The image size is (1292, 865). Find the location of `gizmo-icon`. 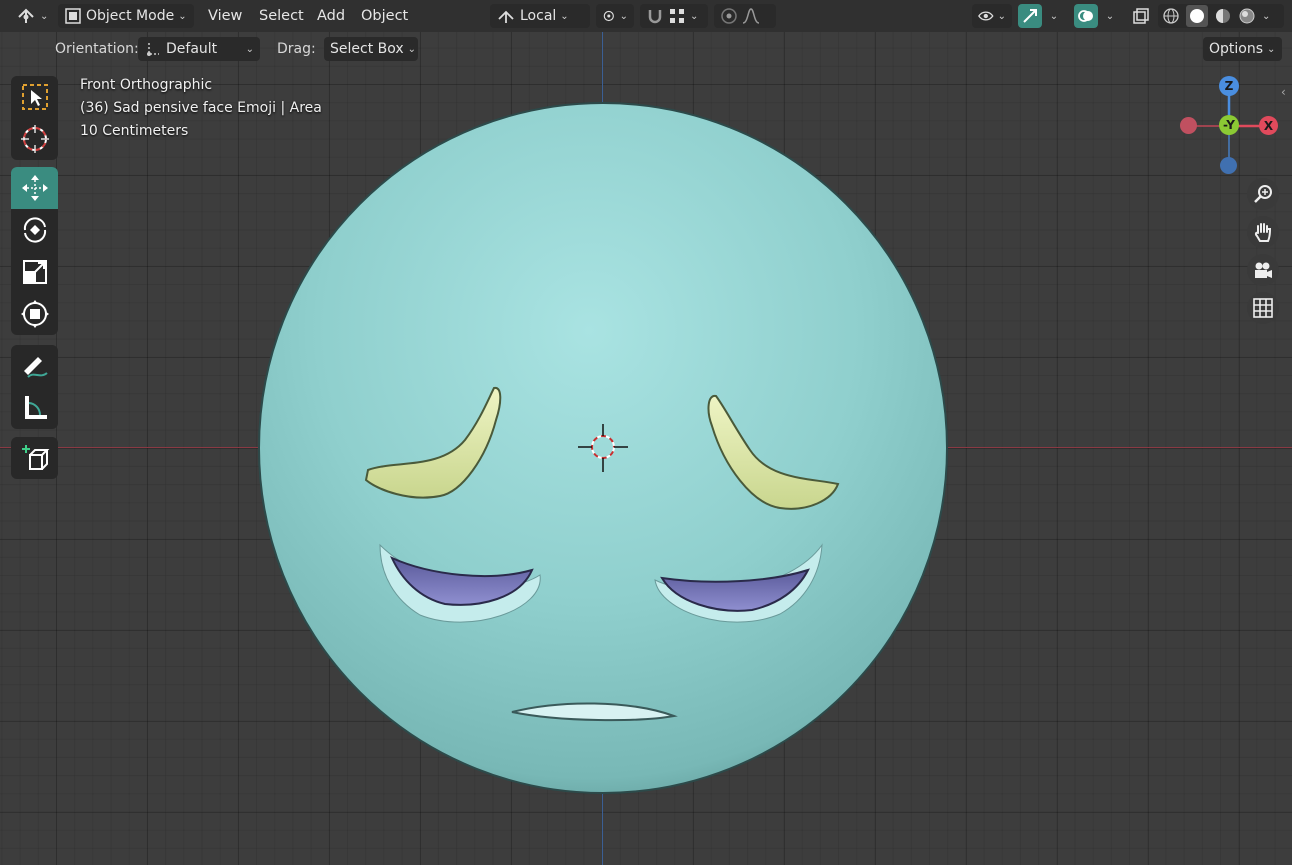

gizmo-icon is located at coordinates (1030, 16).